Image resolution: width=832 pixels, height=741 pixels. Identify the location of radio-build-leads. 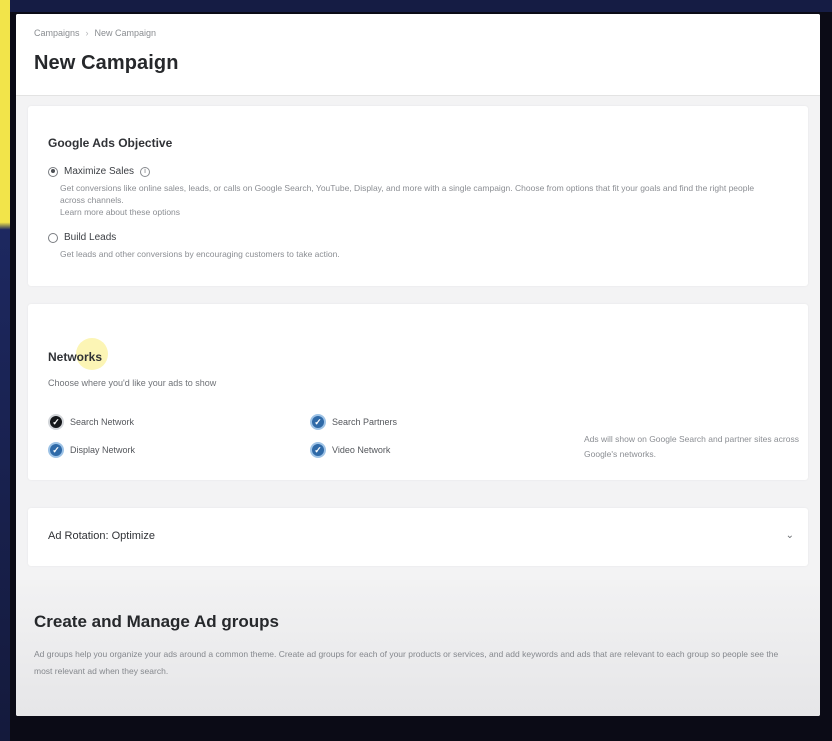
(53, 237).